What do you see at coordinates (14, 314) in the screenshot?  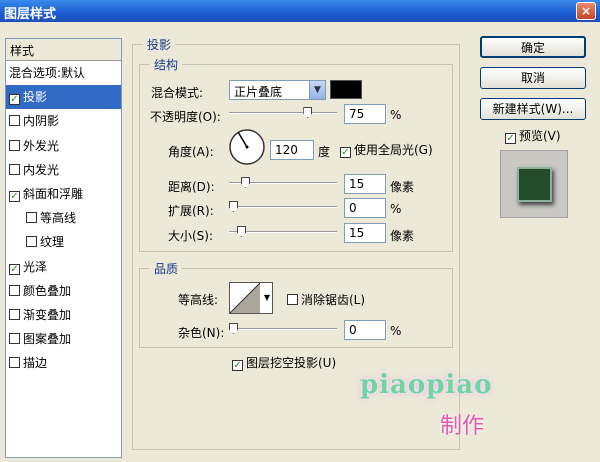 I see `gradient-overlay-checkbox` at bounding box center [14, 314].